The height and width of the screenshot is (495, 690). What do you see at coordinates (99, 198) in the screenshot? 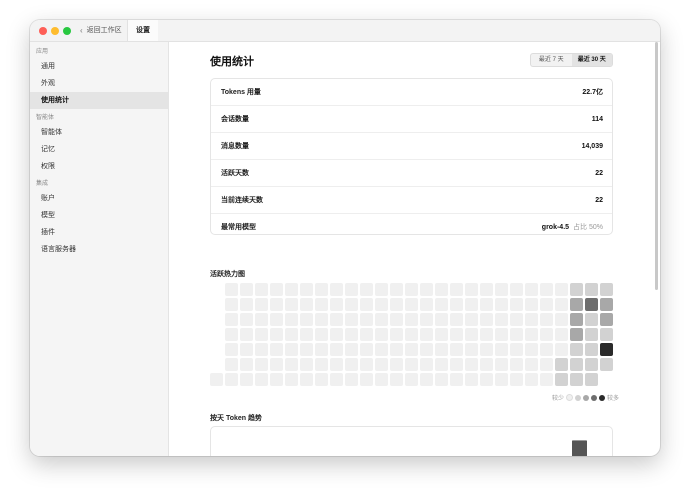
I see `sidebar-item-accounts: 账户` at bounding box center [99, 198].